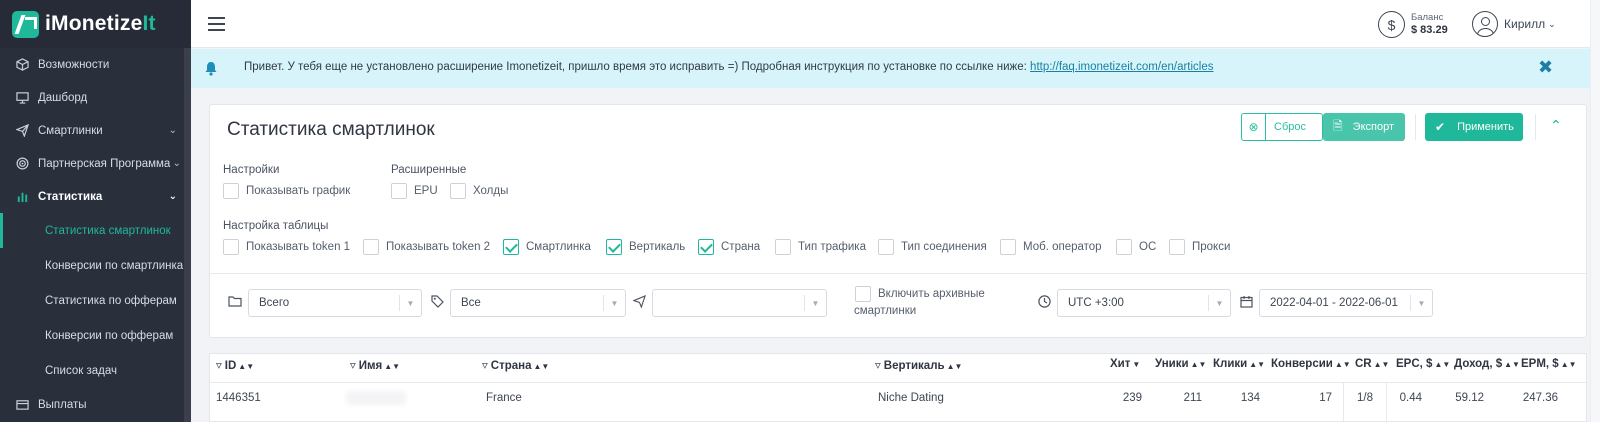 This screenshot has width=1600, height=422. What do you see at coordinates (1180, 364) in the screenshot?
I see `col-header-uniques: Уники ▲▼` at bounding box center [1180, 364].